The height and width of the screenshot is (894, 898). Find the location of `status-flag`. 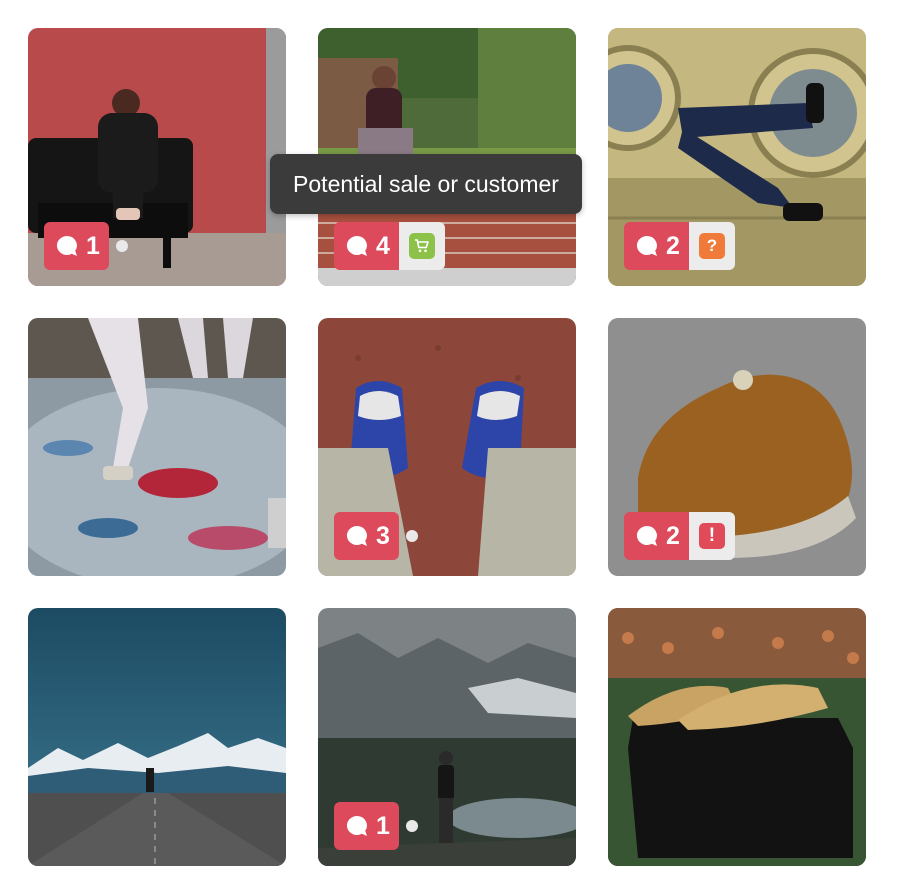

status-flag is located at coordinates (421, 246).